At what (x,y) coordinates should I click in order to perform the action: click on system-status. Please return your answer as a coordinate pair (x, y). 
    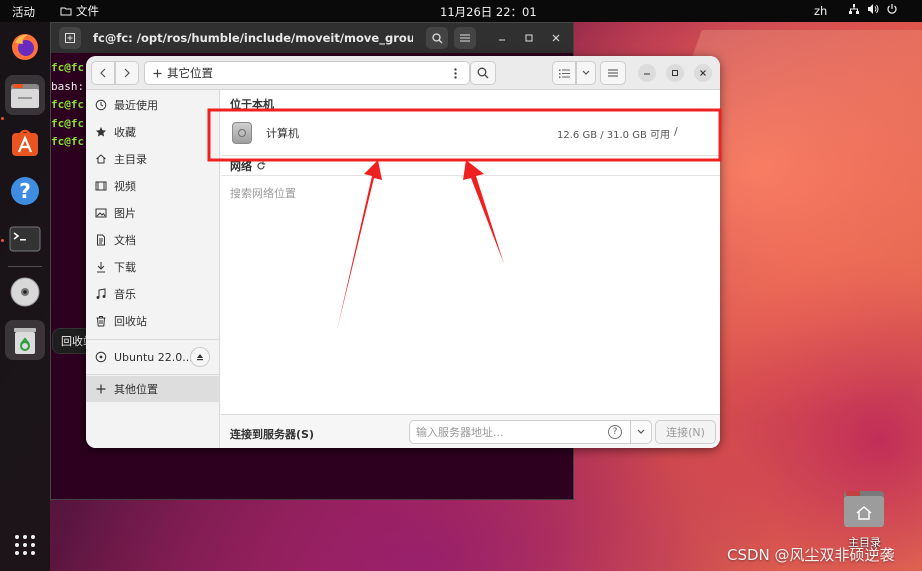
    Looking at the image, I should click on (873, 9).